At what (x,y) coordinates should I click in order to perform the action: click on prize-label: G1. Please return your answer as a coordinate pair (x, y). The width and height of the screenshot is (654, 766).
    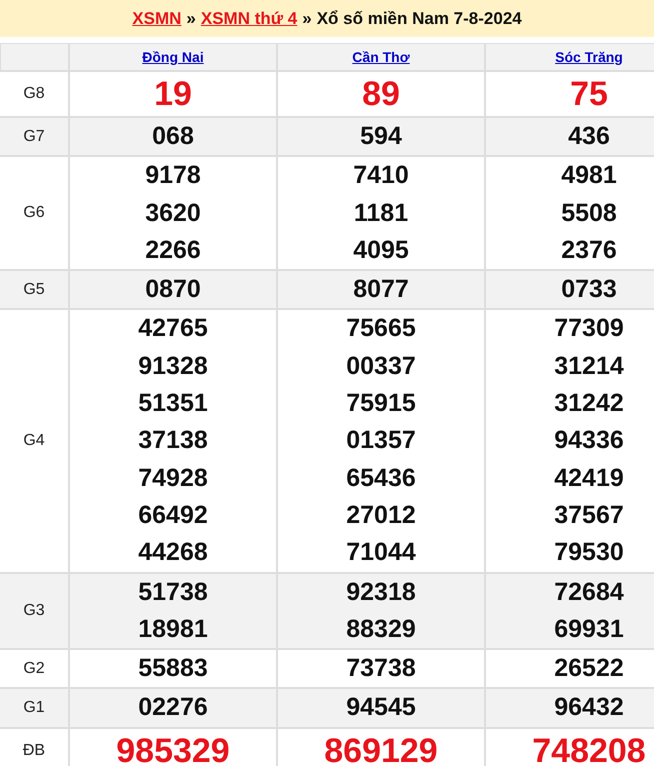
    Looking at the image, I should click on (34, 708).